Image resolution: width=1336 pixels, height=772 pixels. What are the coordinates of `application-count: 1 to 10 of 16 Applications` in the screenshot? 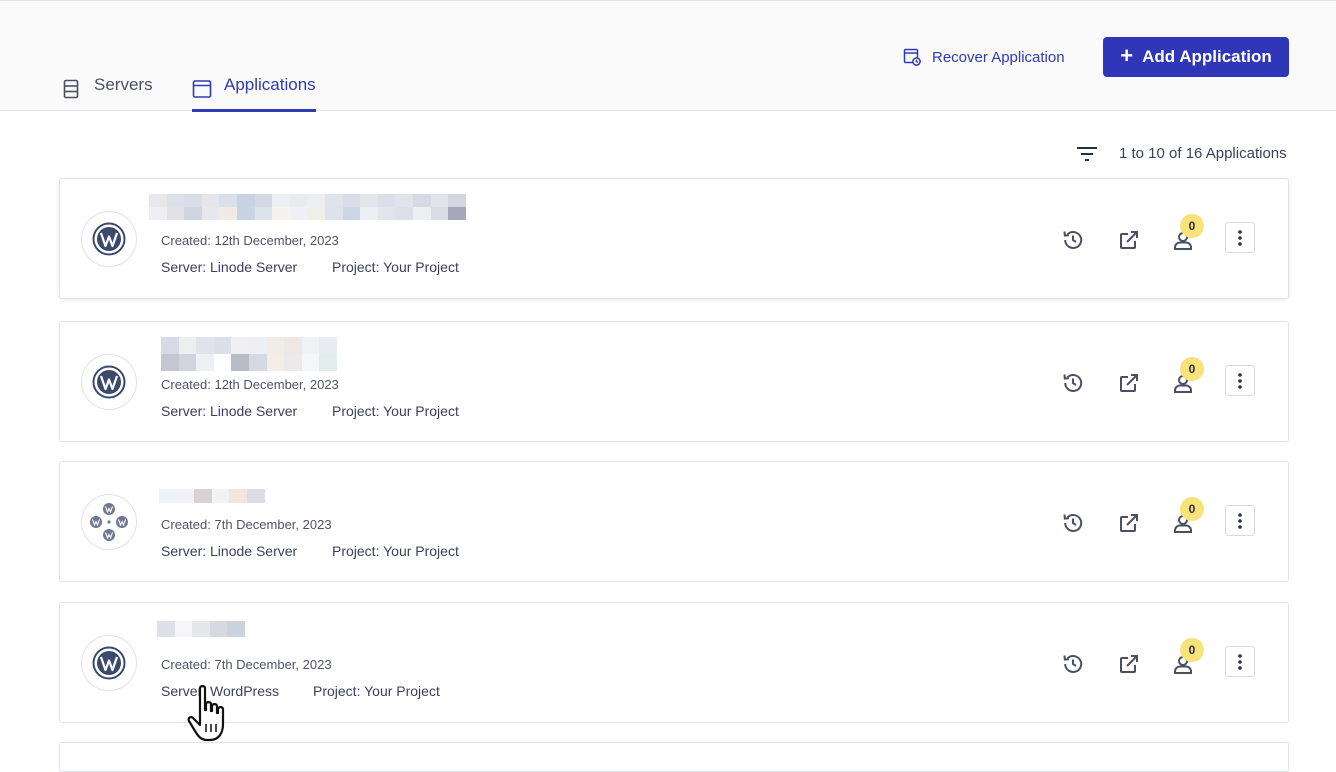 It's located at (1203, 153).